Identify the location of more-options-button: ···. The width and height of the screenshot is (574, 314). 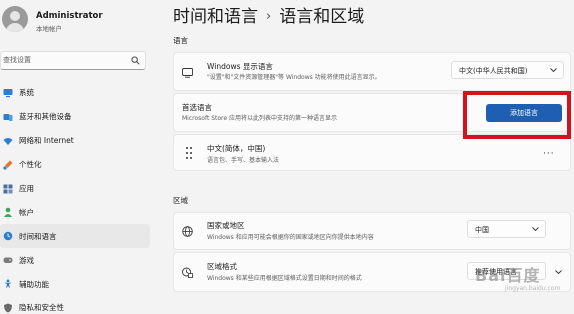
(549, 154).